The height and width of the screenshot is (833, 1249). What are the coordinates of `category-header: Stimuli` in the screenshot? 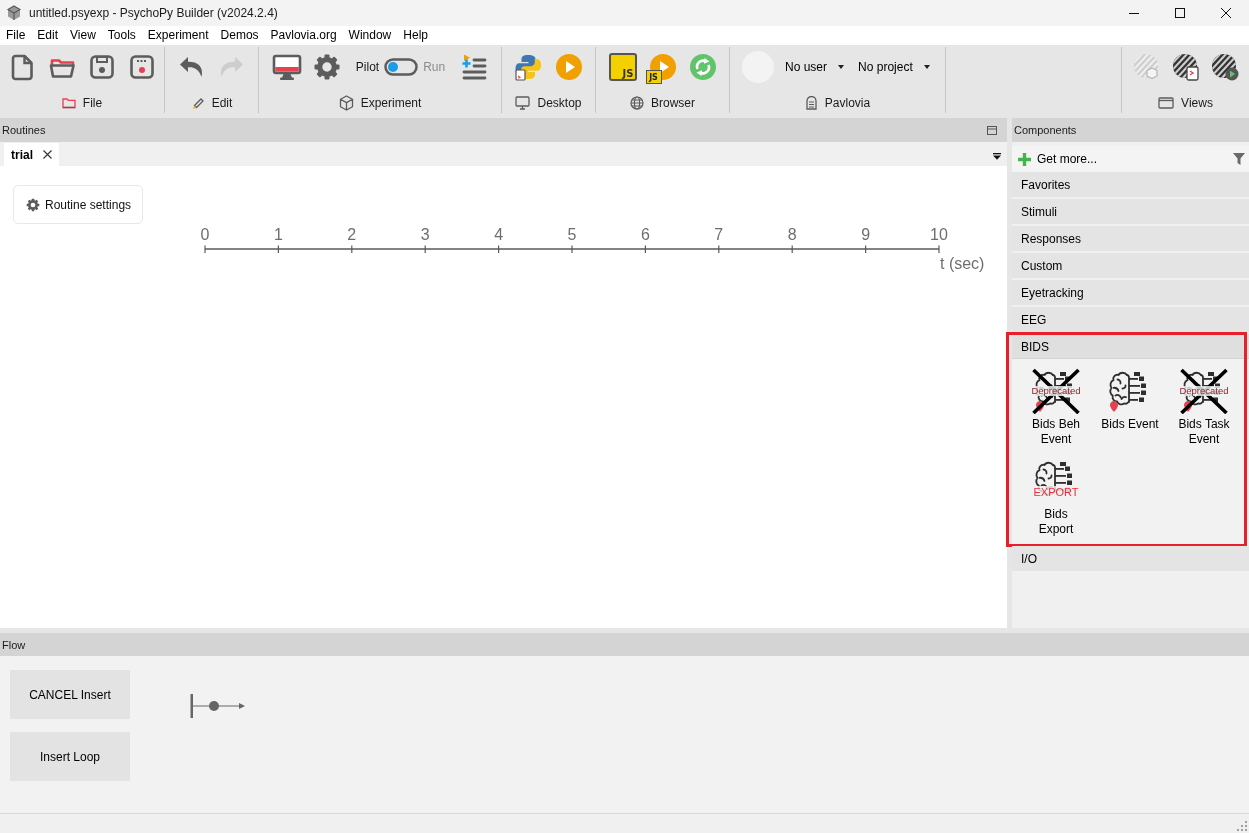 It's located at (1130, 211).